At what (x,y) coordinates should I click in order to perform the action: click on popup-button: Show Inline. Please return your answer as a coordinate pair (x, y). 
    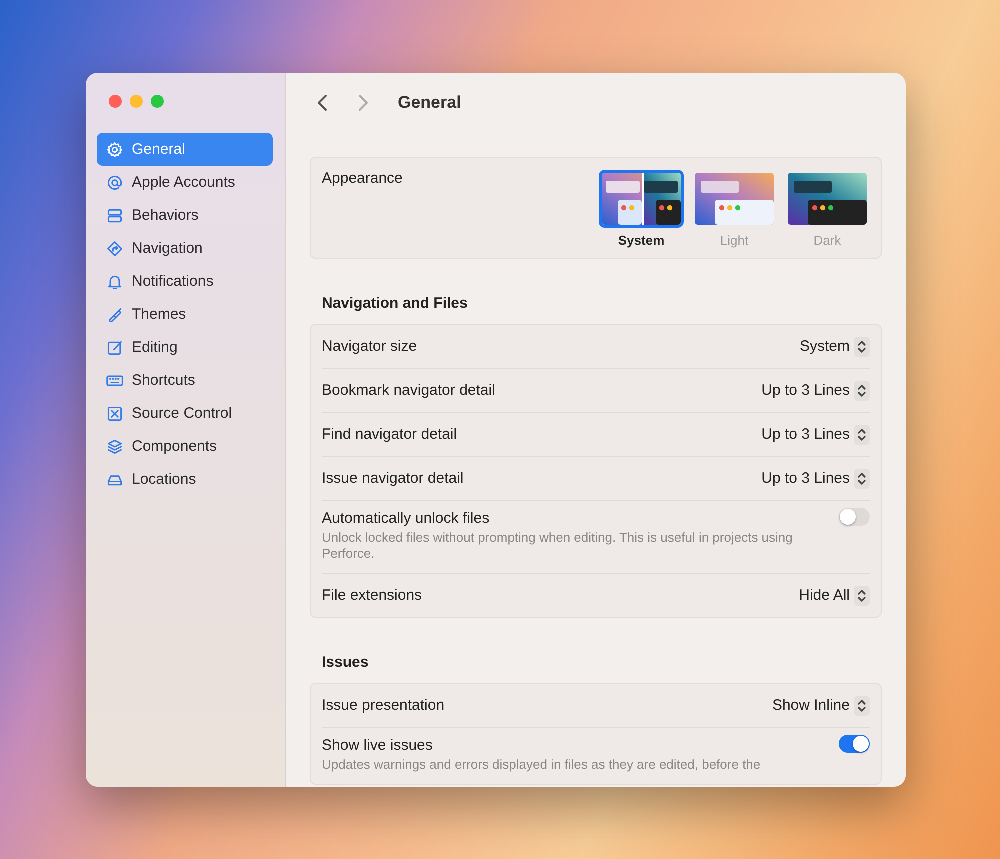
    Looking at the image, I should click on (821, 706).